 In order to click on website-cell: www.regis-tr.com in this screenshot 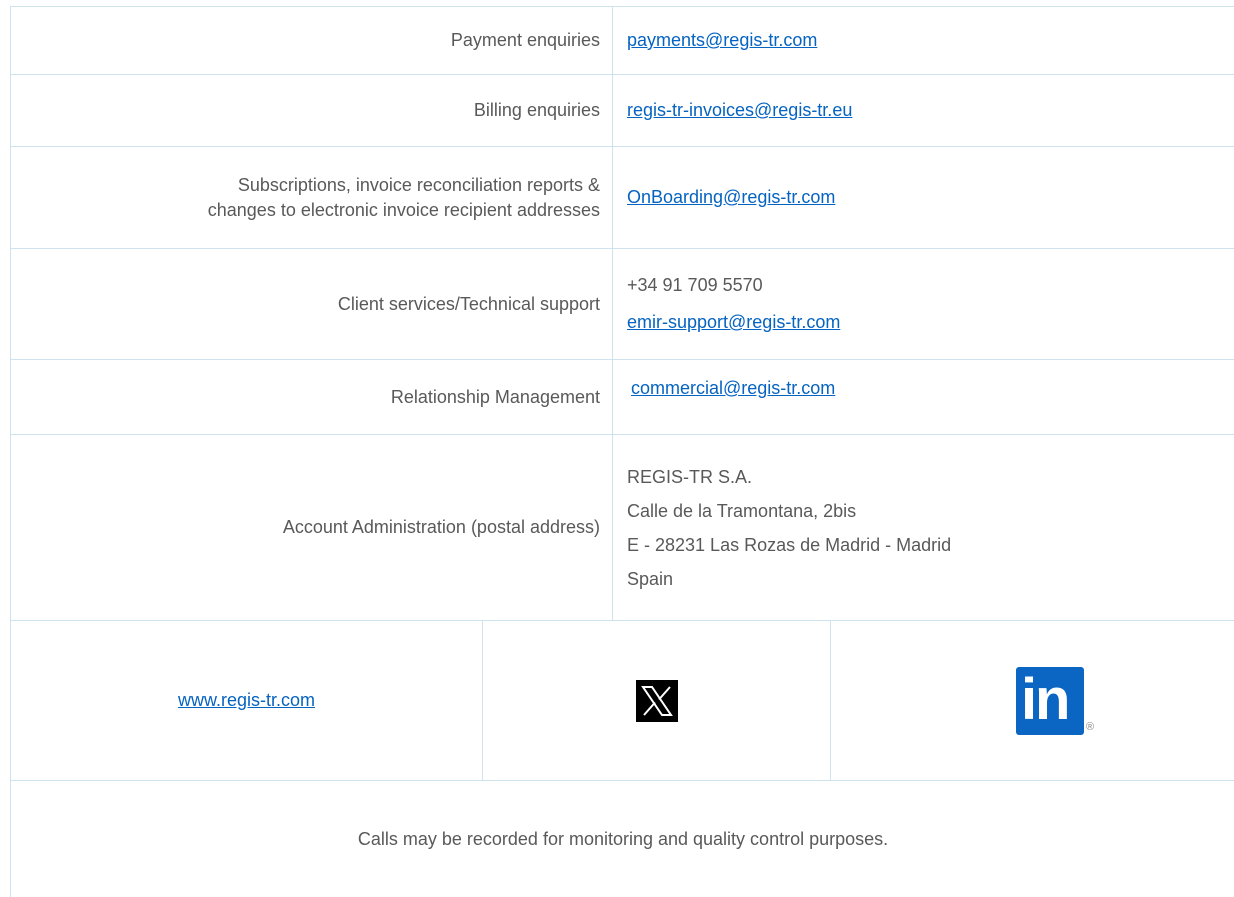, I will do `click(247, 700)`.